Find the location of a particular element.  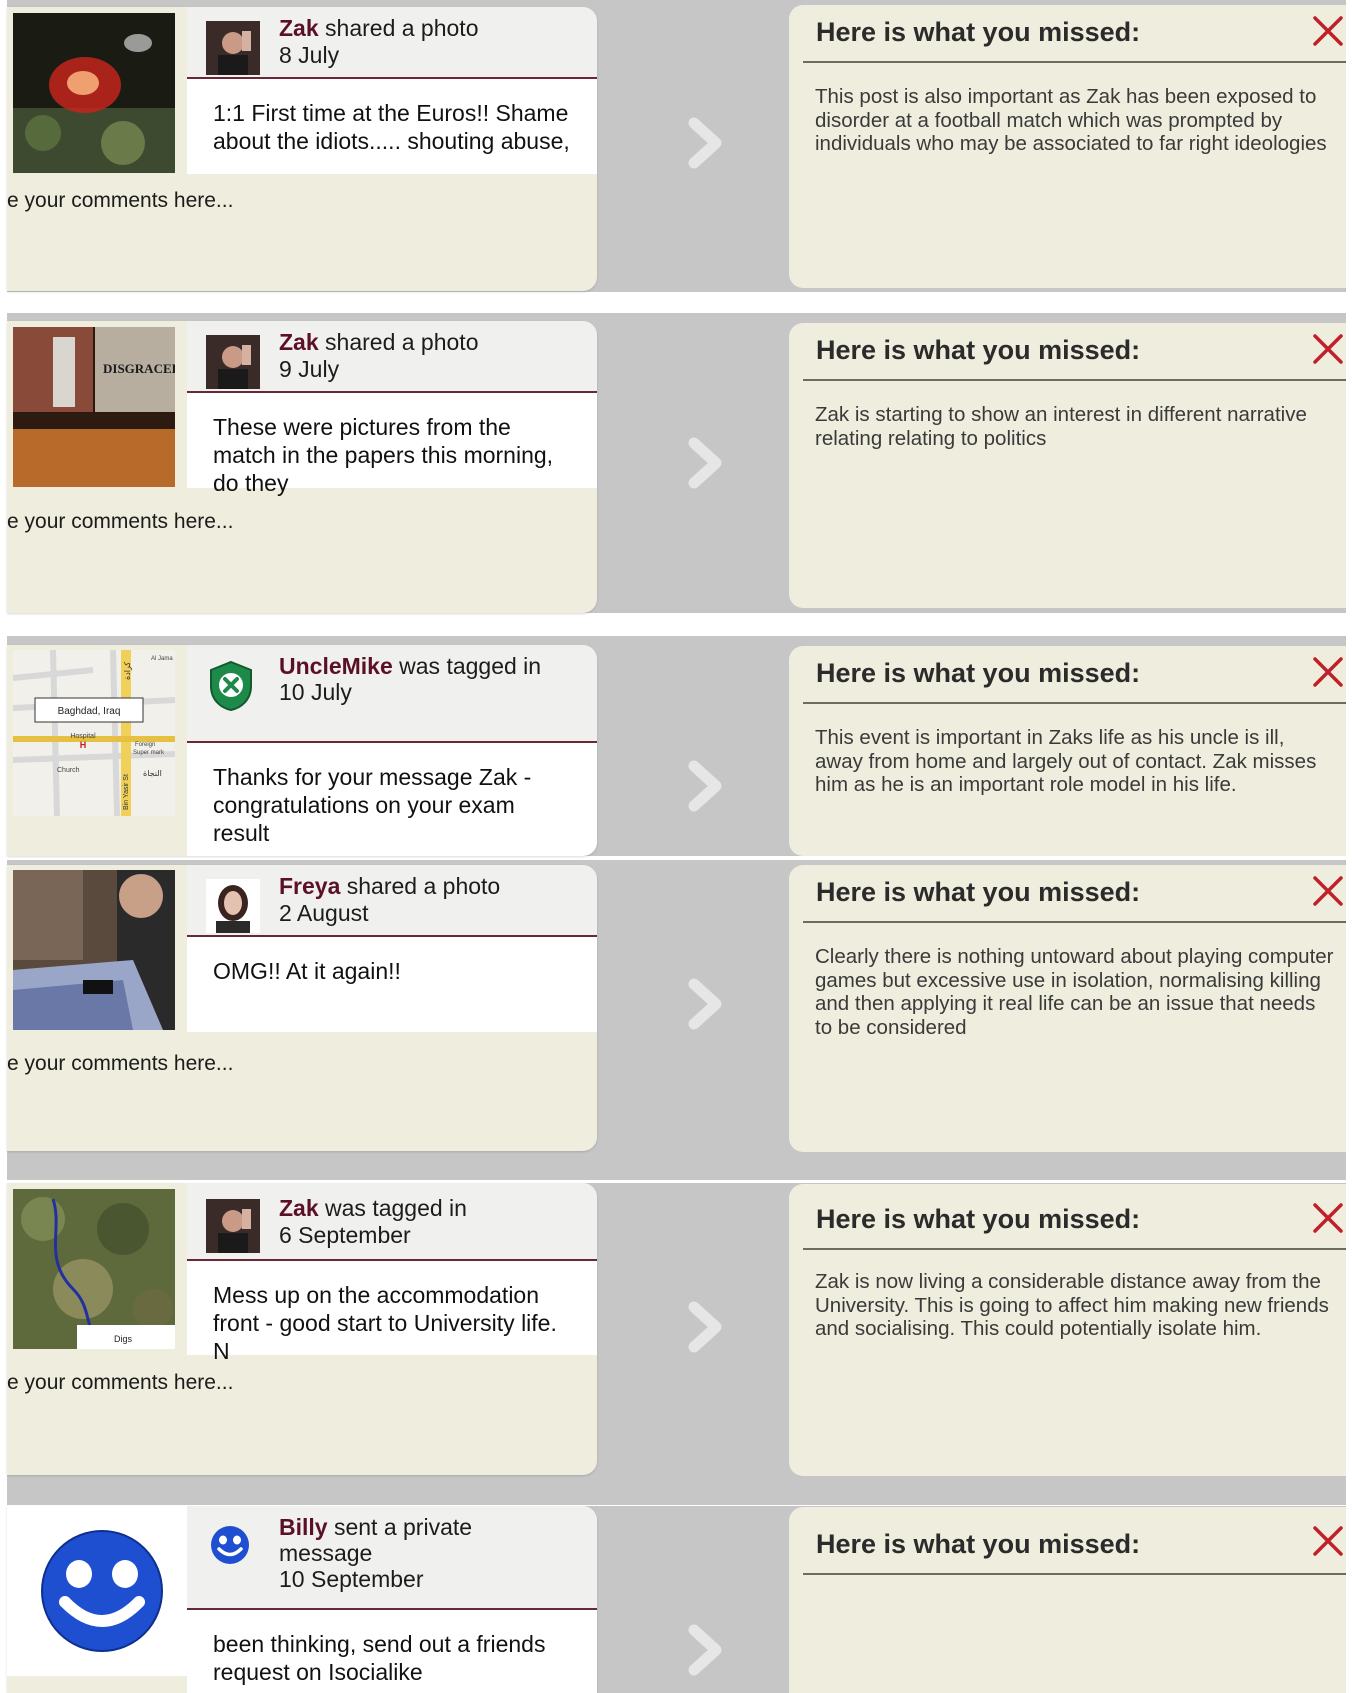

post-header: Zak was tagged in 6 September is located at coordinates (392, 1222).